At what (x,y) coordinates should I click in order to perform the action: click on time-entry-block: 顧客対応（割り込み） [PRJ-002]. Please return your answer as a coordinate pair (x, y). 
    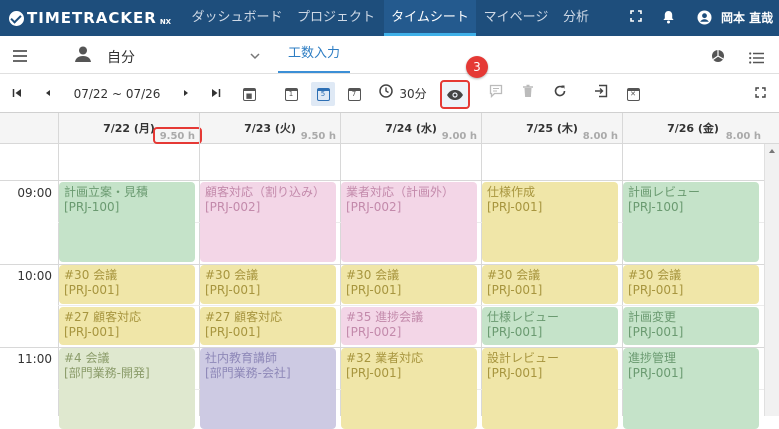
    Looking at the image, I should click on (268, 222).